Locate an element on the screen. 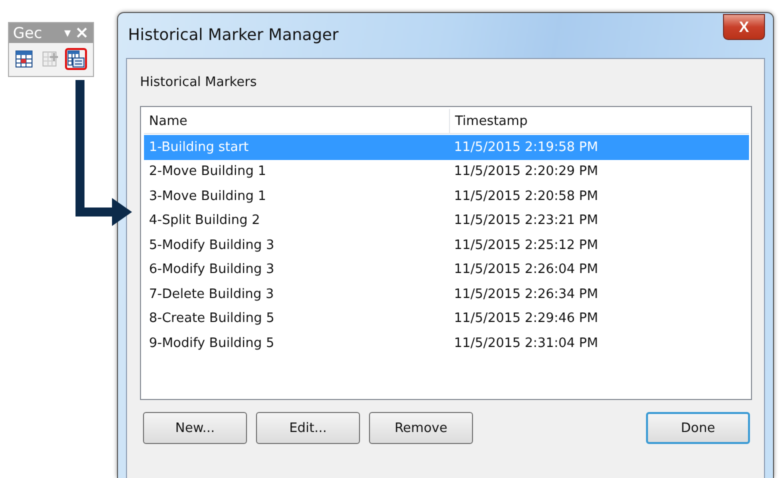  table-cell-text: 11/5/2015 2:19:58 PM is located at coordinates (526, 147).